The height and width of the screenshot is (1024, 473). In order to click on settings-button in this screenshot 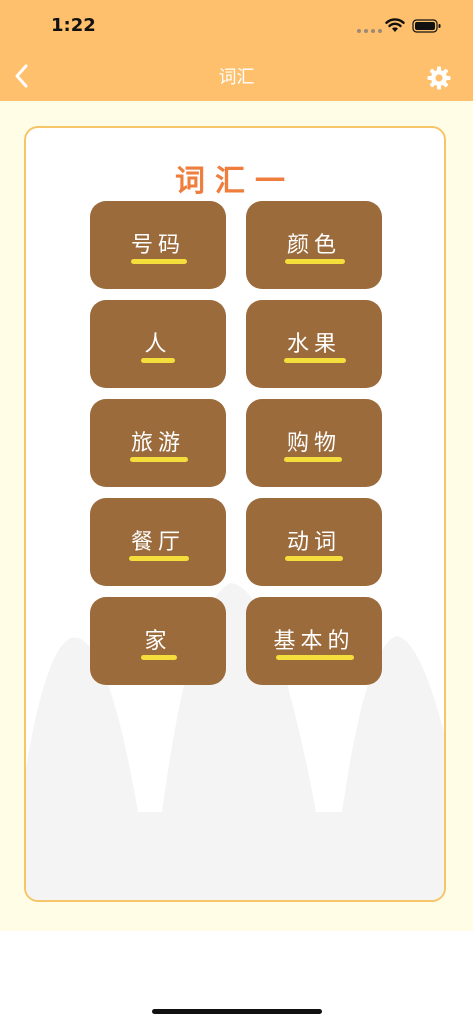, I will do `click(439, 78)`.